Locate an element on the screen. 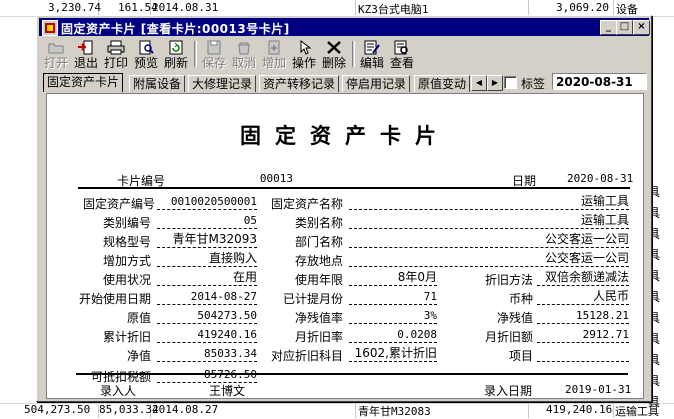  add-method-value: 直接购入 is located at coordinates (207, 259).